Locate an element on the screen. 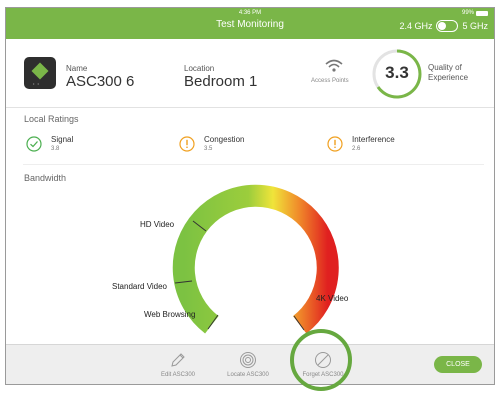  gauge-label-hd-video: HD Video is located at coordinates (157, 224).